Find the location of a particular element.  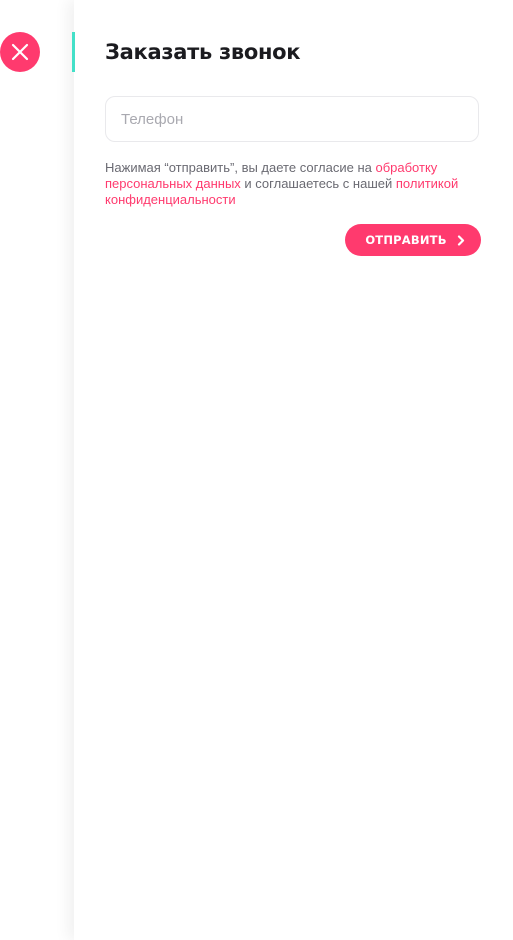

consent-middle: и соглашаетесь с нашей is located at coordinates (318, 183).